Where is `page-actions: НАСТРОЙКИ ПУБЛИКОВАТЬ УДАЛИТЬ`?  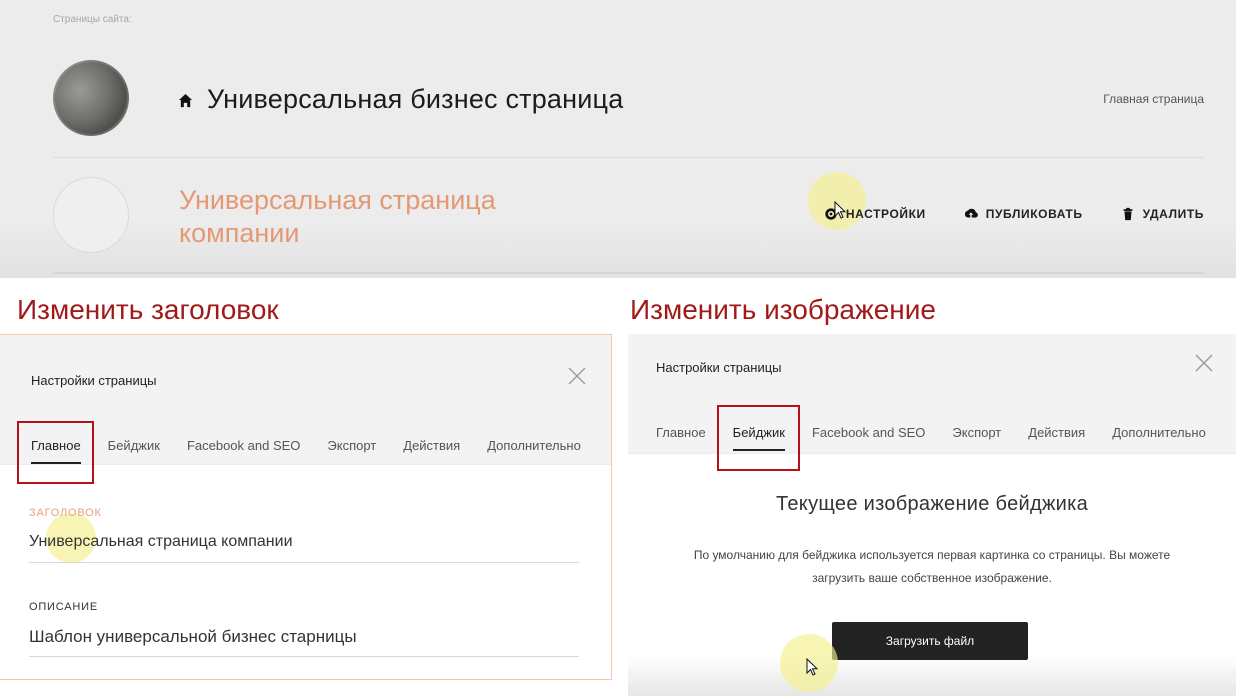 page-actions: НАСТРОЙКИ ПУБЛИКОВАТЬ УДАЛИТЬ is located at coordinates (1014, 214).